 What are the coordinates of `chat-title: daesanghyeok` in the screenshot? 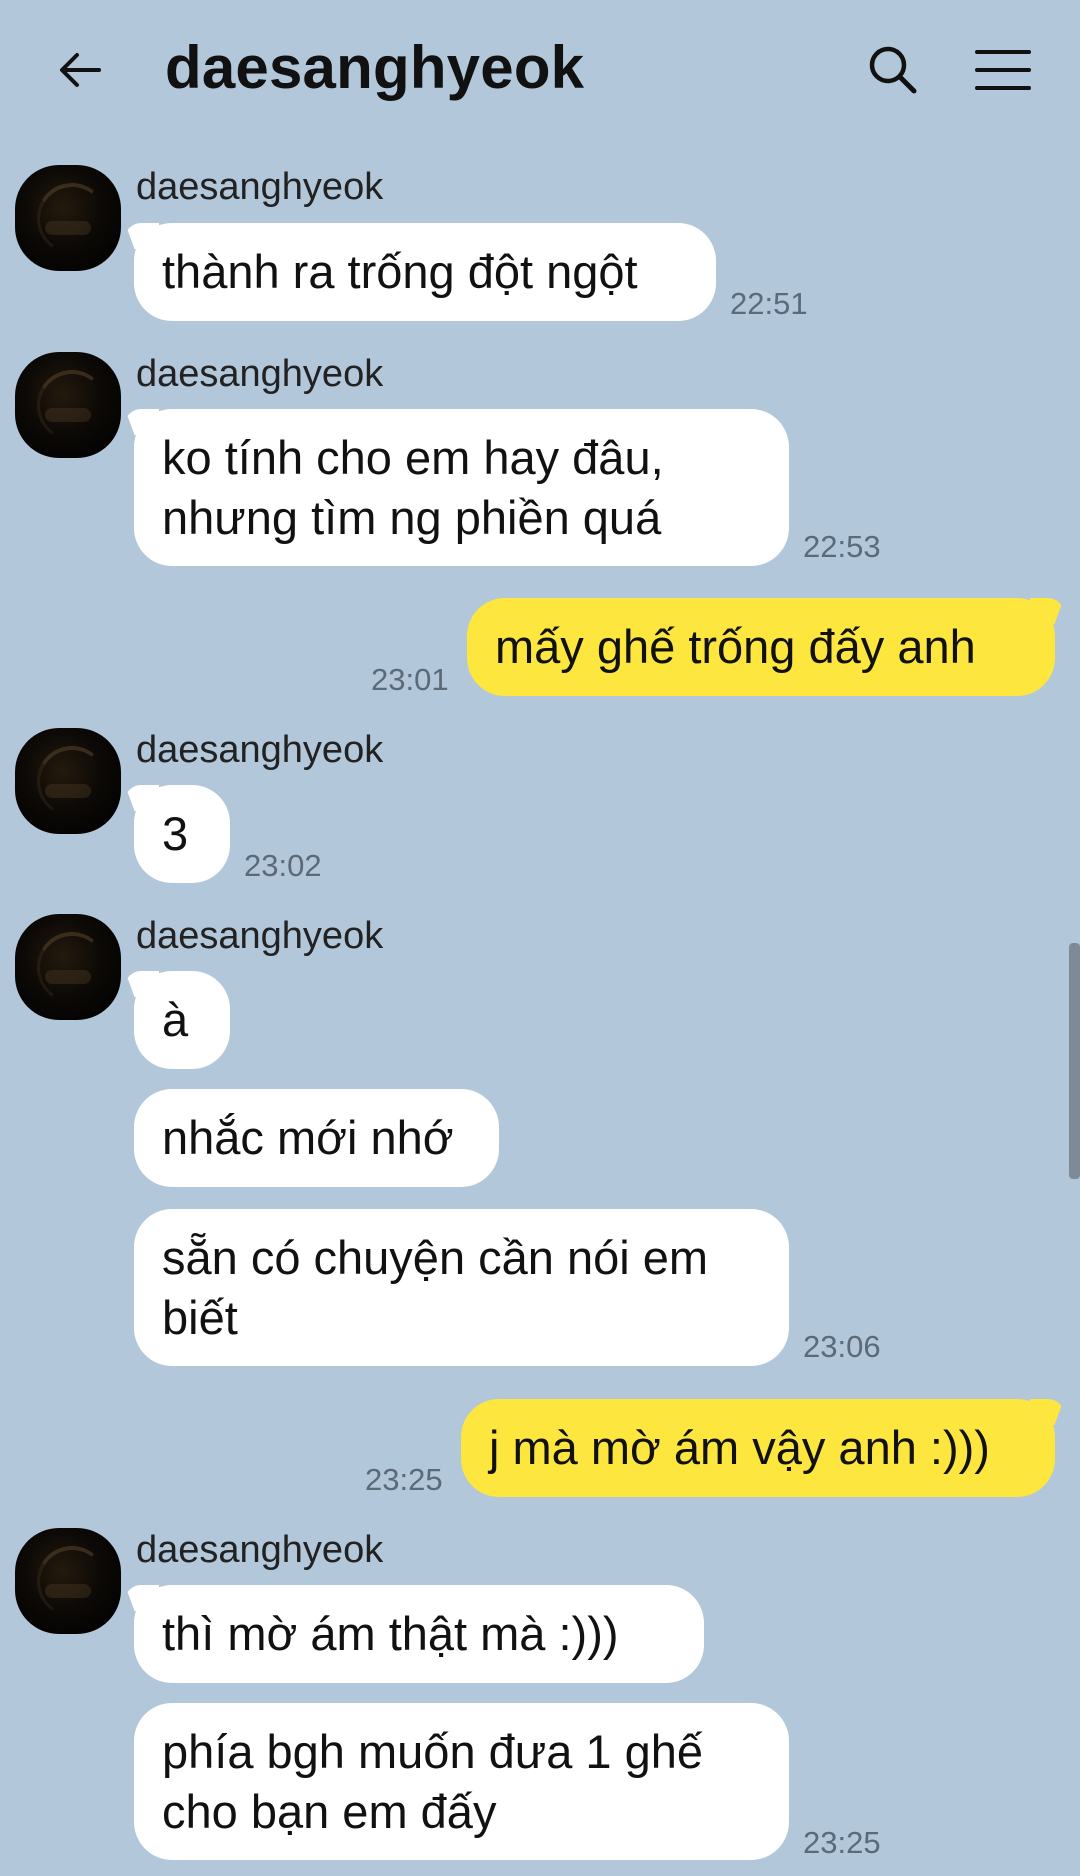 It's located at (375, 67).